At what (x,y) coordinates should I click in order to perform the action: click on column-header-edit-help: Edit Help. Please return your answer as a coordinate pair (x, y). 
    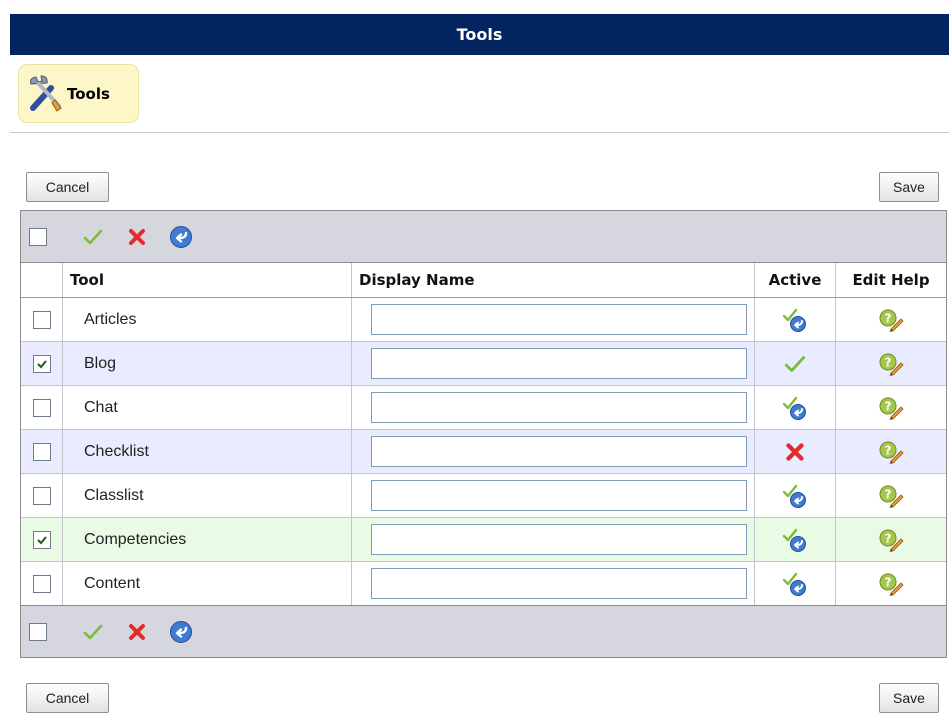
    Looking at the image, I should click on (891, 280).